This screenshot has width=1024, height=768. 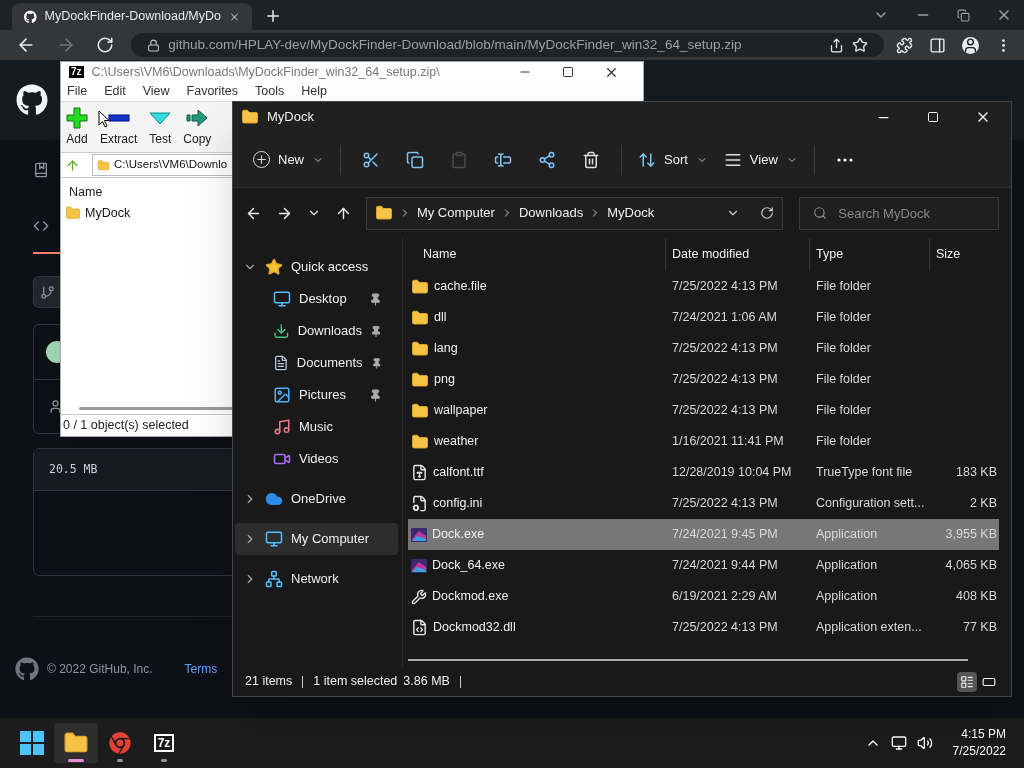 I want to click on menu-item: Tools, so click(x=270, y=91).